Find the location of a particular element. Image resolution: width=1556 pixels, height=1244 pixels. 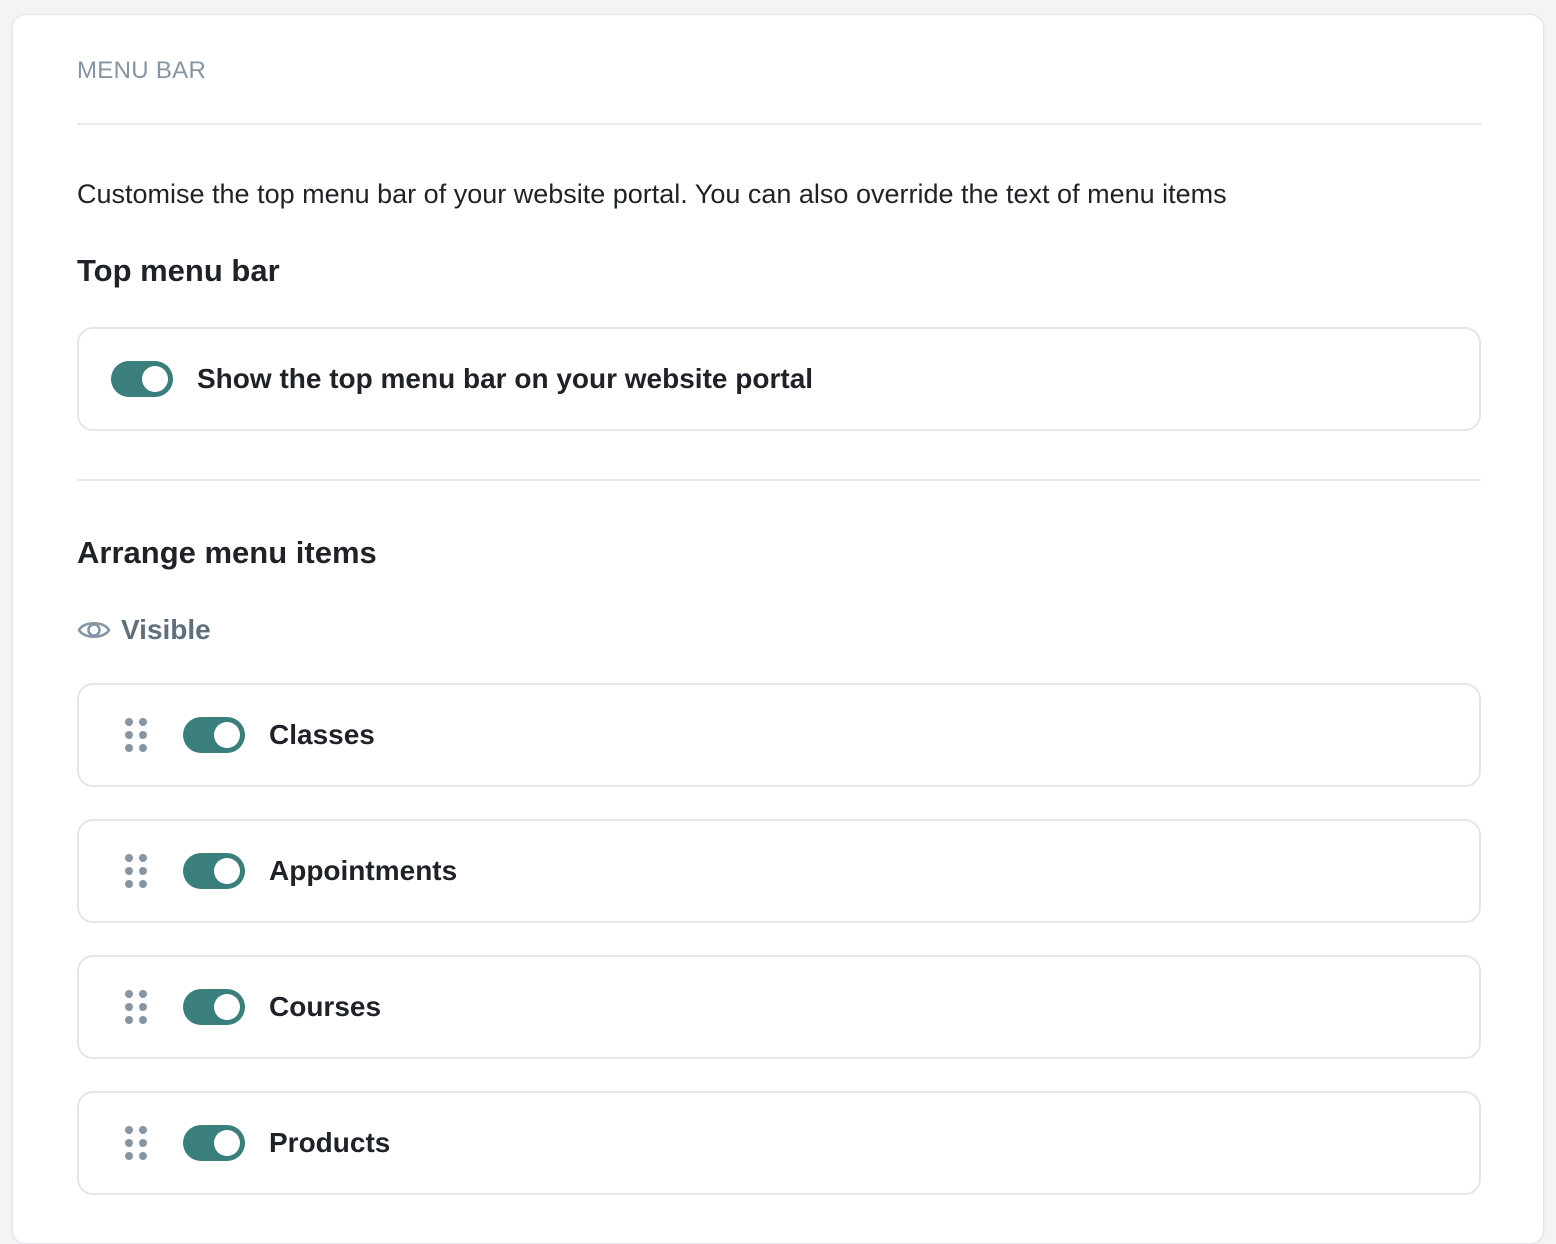

menu-item-label: Products is located at coordinates (330, 1142).